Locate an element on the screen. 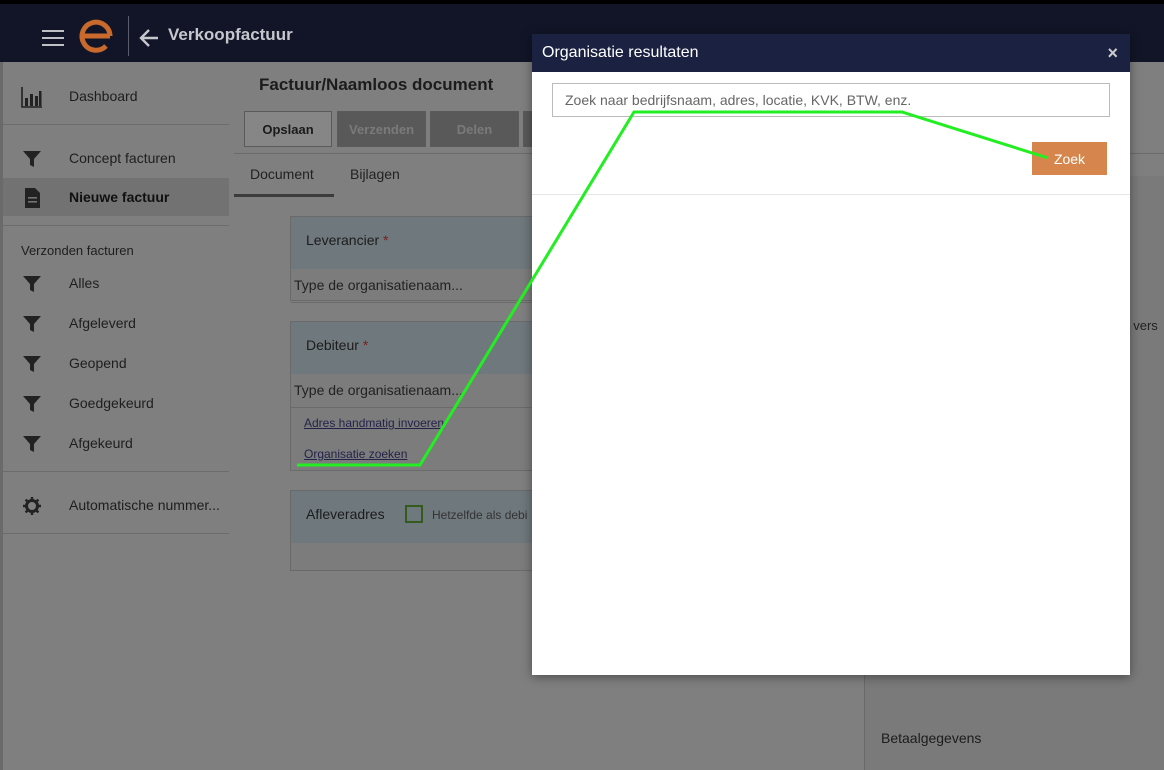 The width and height of the screenshot is (1164, 770). sidebar-item-rejected: Afgekeurd is located at coordinates (116, 443).